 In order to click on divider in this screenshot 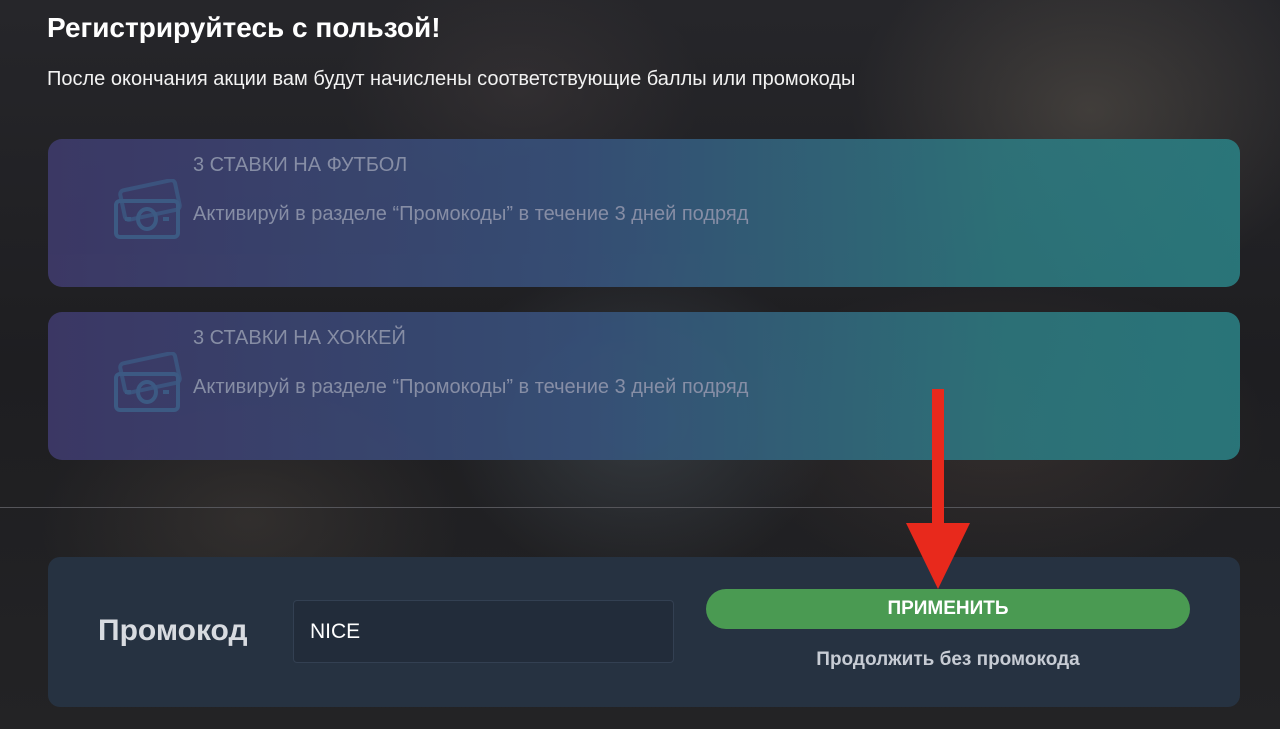, I will do `click(640, 507)`.